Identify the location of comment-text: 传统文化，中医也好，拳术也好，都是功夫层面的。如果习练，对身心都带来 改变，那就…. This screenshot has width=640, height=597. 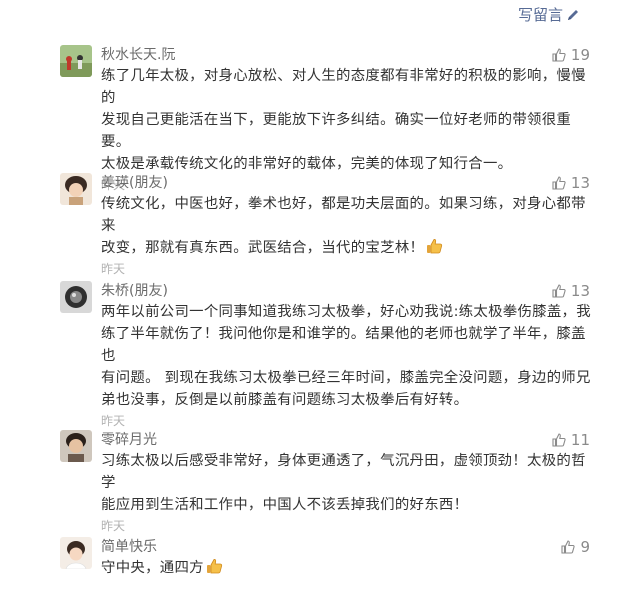
(343, 226).